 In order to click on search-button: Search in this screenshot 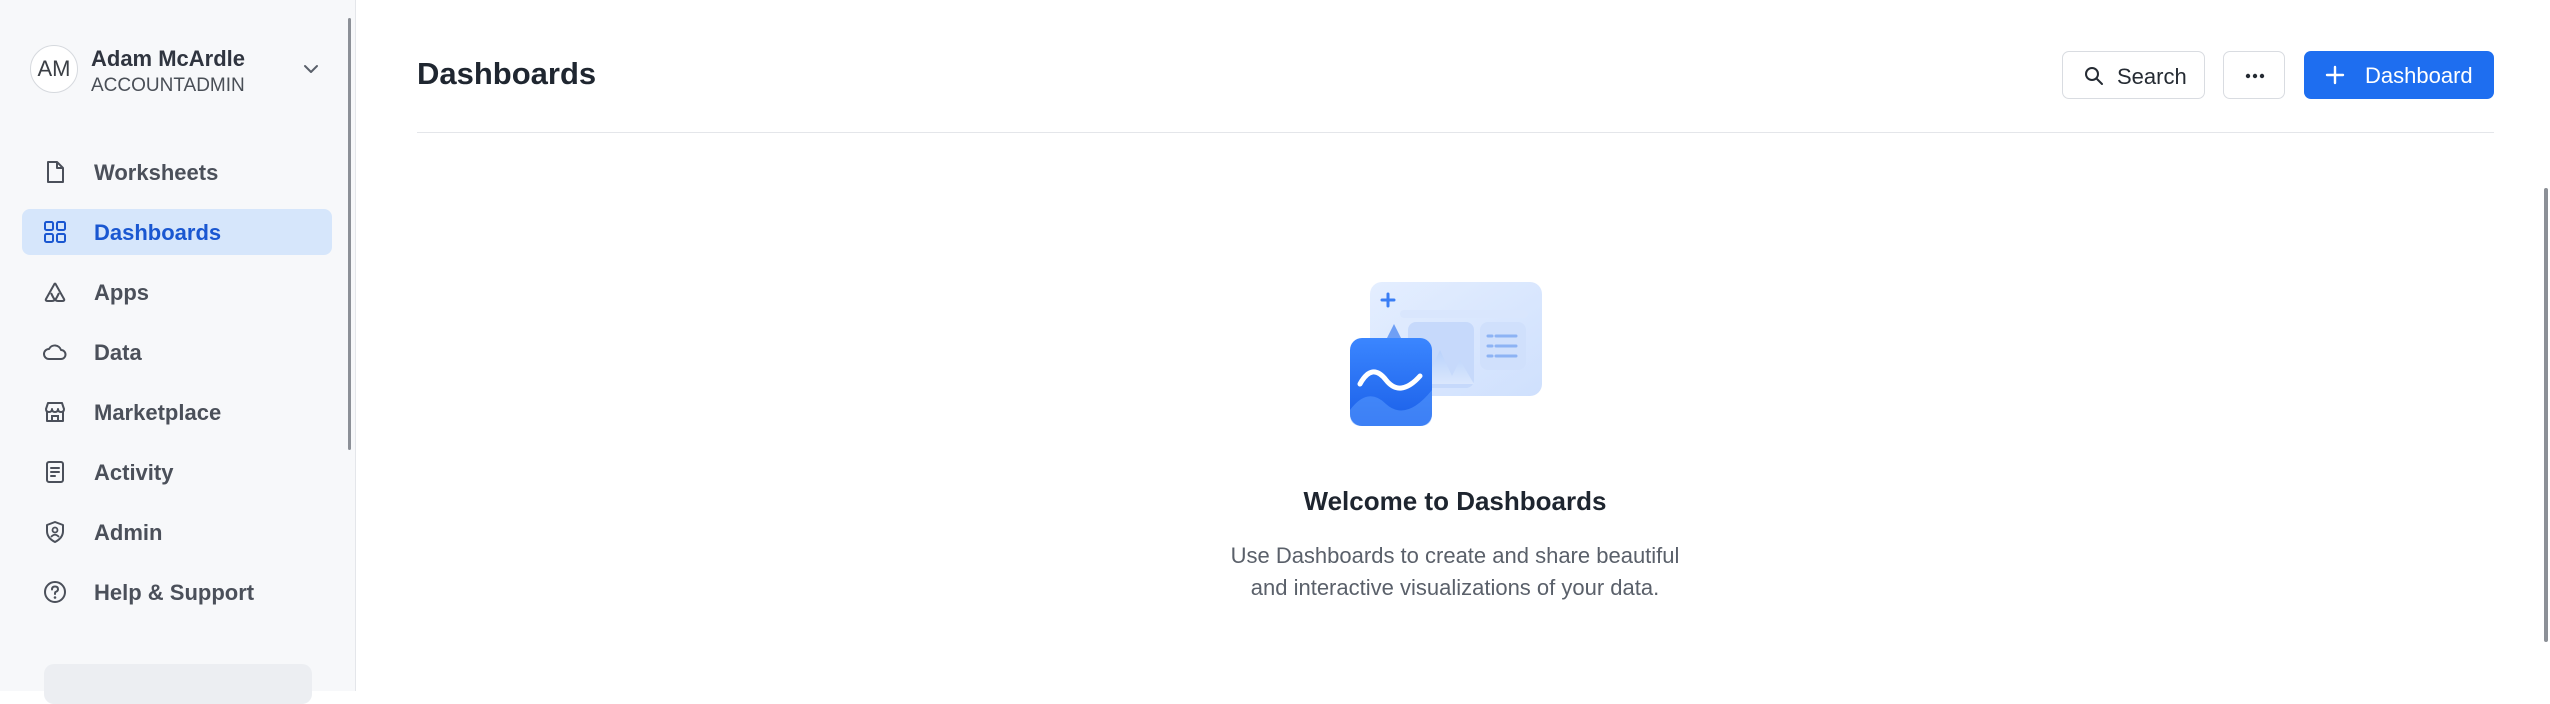, I will do `click(2133, 75)`.